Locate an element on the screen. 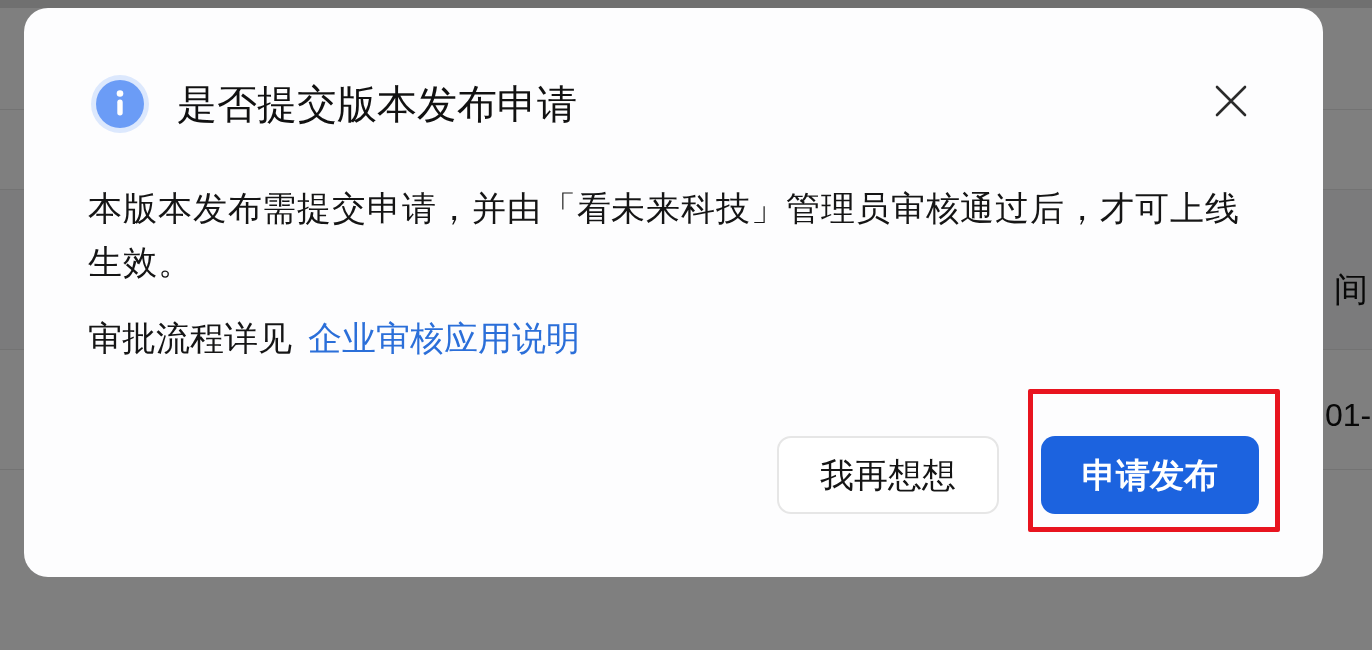  dialog-message: 本版本发布需提交申请，并由「看未来科技」管理员审核通过后，才可上线生效。 is located at coordinates (664, 235).